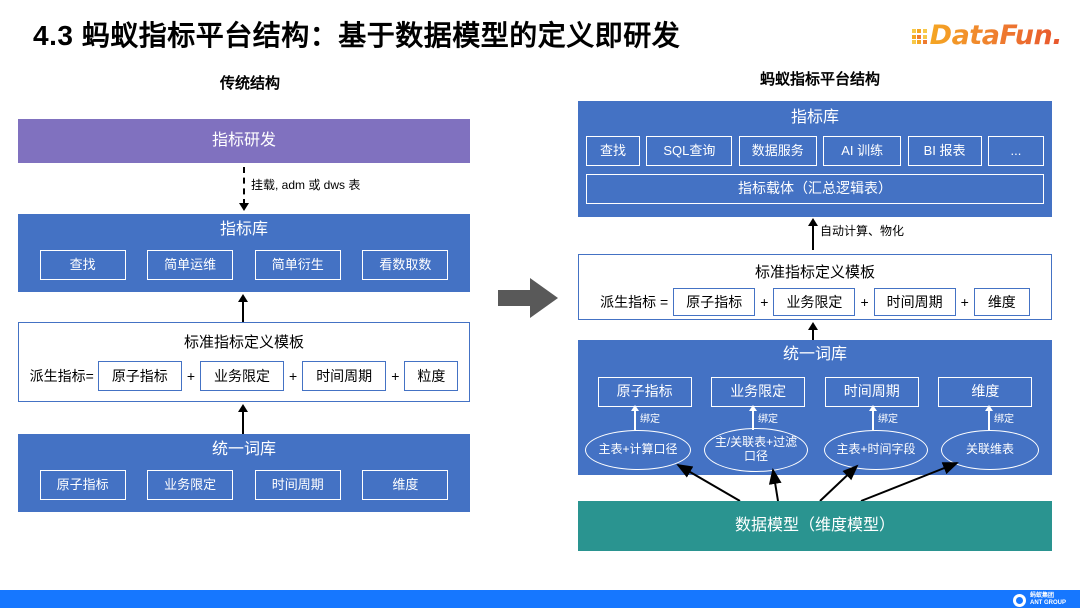  What do you see at coordinates (985, 392) in the screenshot?
I see `chip-right-dict-3: 维度` at bounding box center [985, 392].